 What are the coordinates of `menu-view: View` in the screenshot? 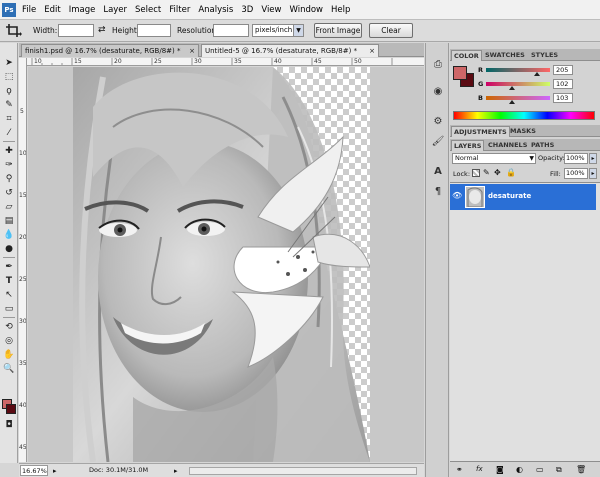 It's located at (271, 10).